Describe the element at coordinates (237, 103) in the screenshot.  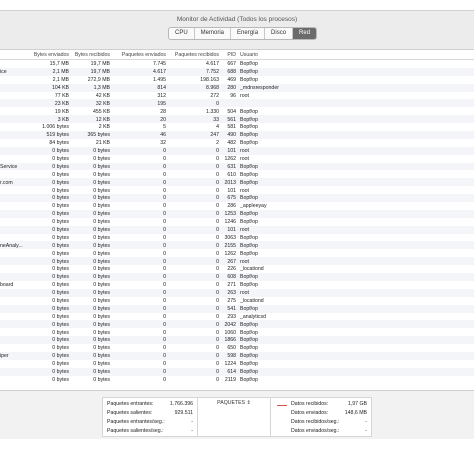
I see `table-row: 23 KB 32 KB 195 0` at that location.